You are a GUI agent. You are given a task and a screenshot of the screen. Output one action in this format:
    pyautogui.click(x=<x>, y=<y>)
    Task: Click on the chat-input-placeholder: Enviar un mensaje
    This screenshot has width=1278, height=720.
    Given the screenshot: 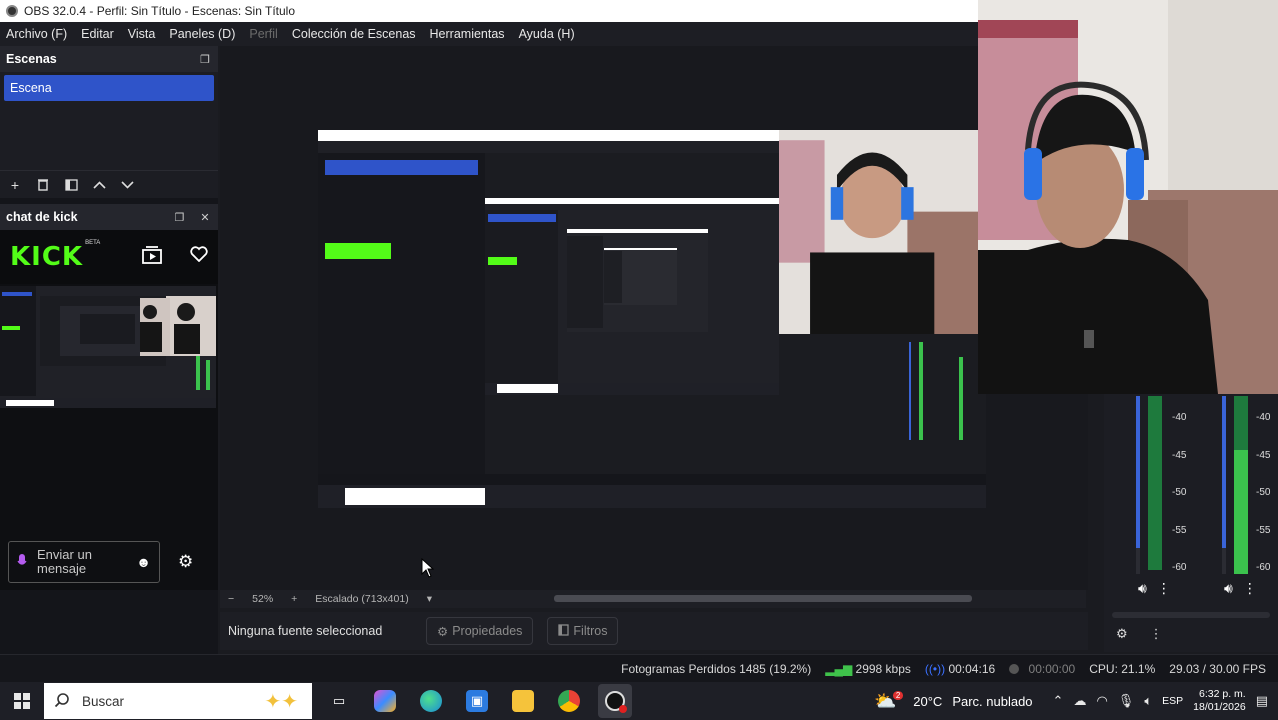 What is the action you would take?
    pyautogui.click(x=64, y=561)
    